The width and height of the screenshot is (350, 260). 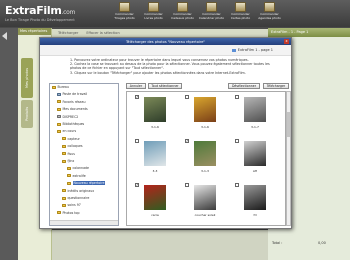 I want to click on tree-item-label: fjinx, so click(x=71, y=161).